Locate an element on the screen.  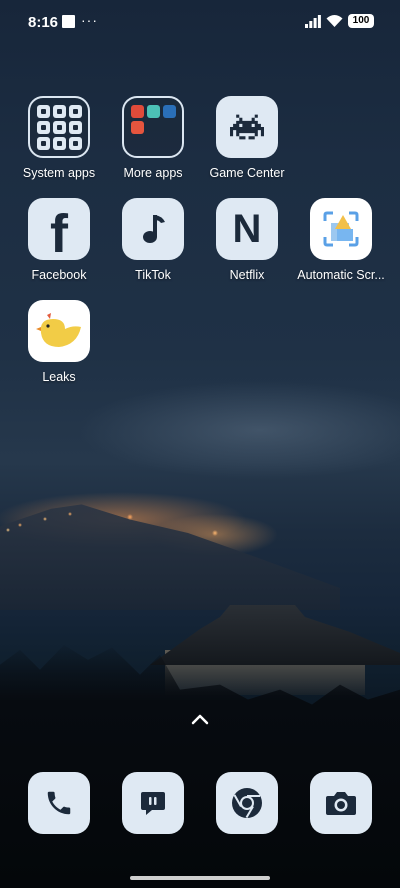
dock-chrome is located at coordinates (247, 803).